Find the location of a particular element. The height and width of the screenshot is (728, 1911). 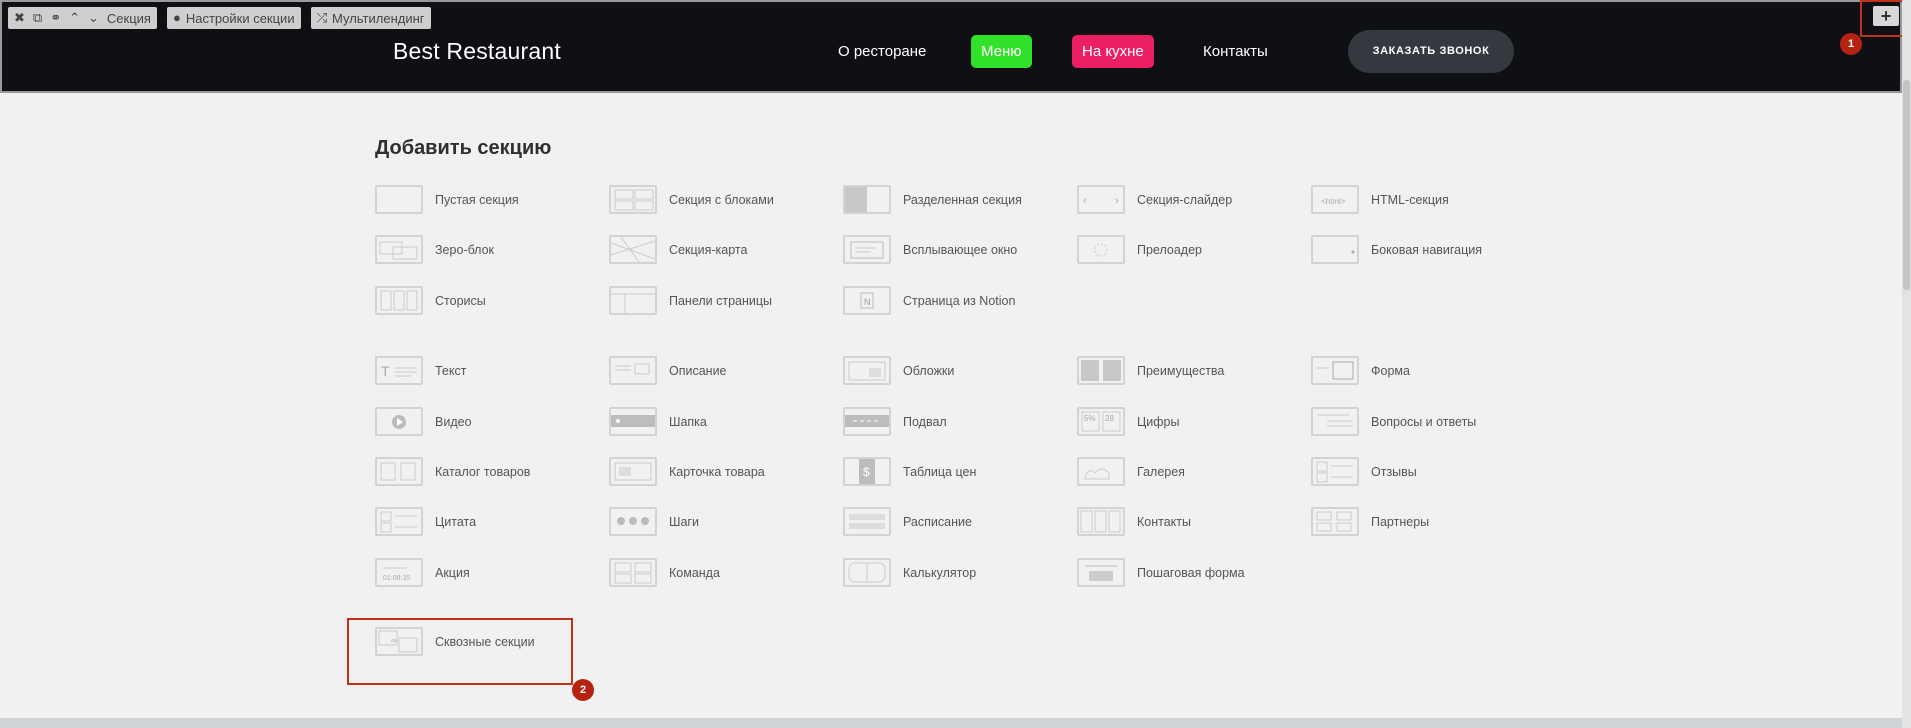

section-type-description: Описание is located at coordinates (668, 370).